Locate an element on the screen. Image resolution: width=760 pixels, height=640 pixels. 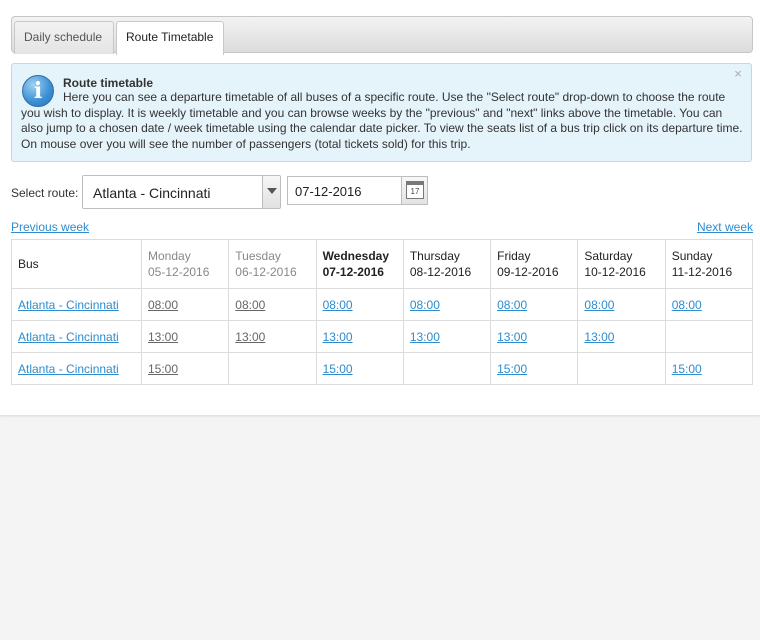
select-route-label: Select route: is located at coordinates (45, 193).